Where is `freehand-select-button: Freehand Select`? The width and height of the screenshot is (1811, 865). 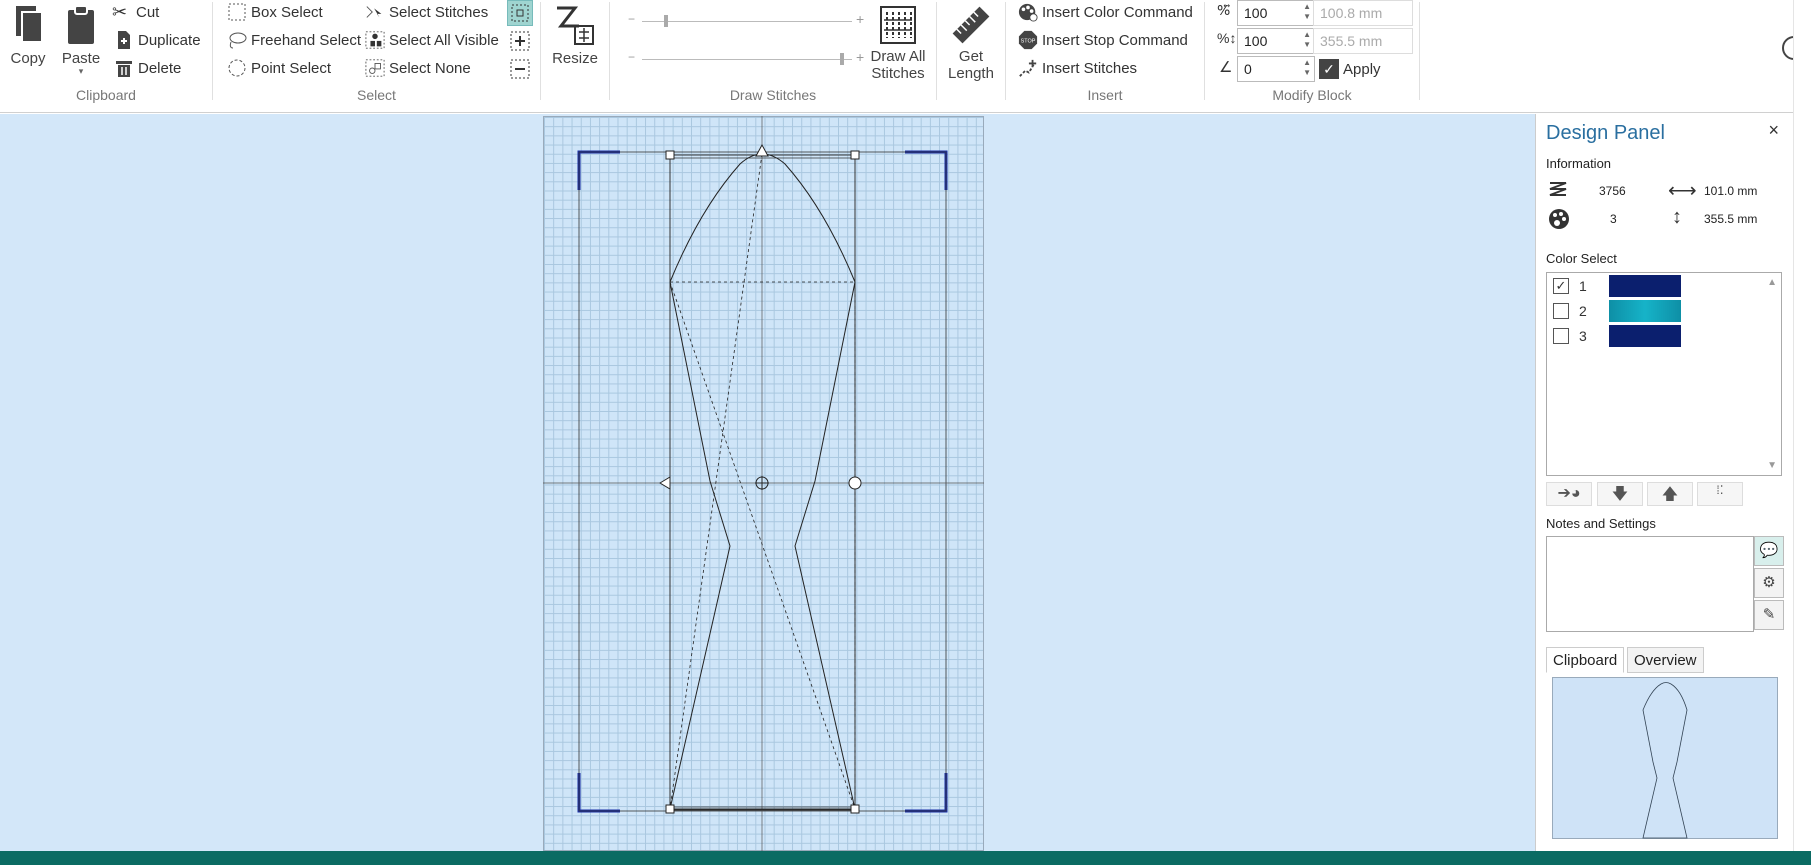
freehand-select-button: Freehand Select is located at coordinates (294, 40).